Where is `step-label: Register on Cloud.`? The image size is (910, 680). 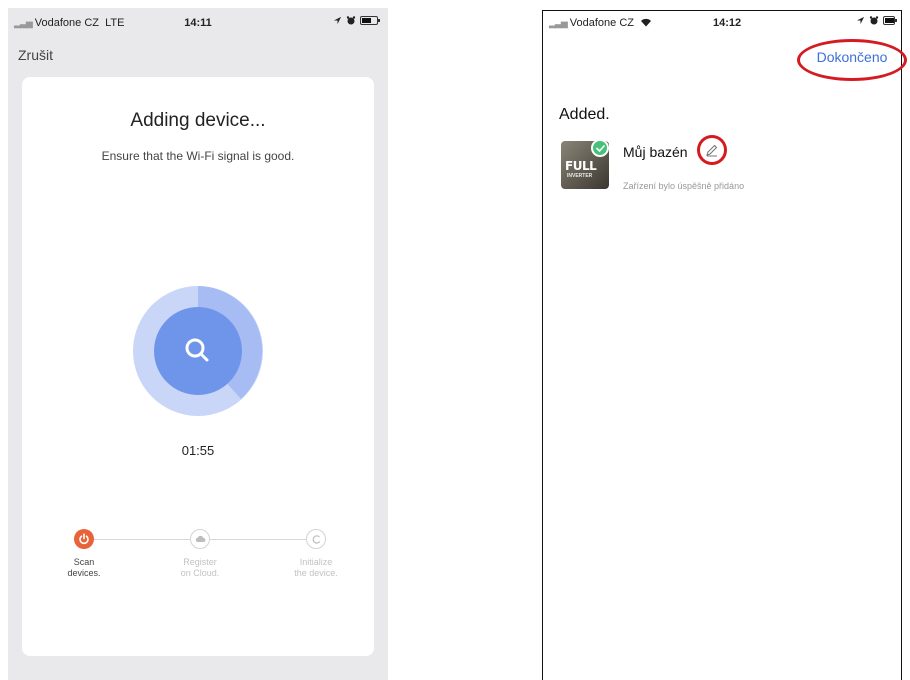 step-label: Register on Cloud. is located at coordinates (200, 568).